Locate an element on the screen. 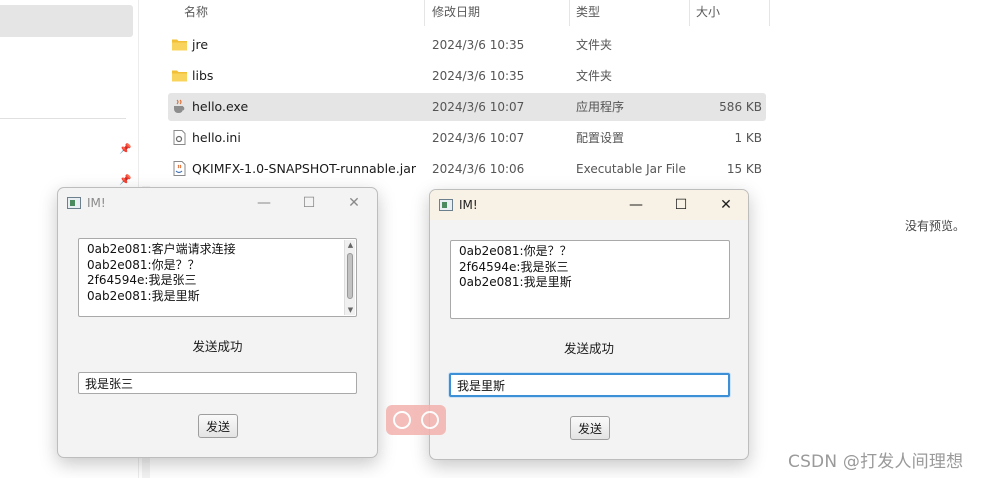 Image resolution: width=995 pixels, height=478 pixels. java-exe-icon is located at coordinates (179, 106).